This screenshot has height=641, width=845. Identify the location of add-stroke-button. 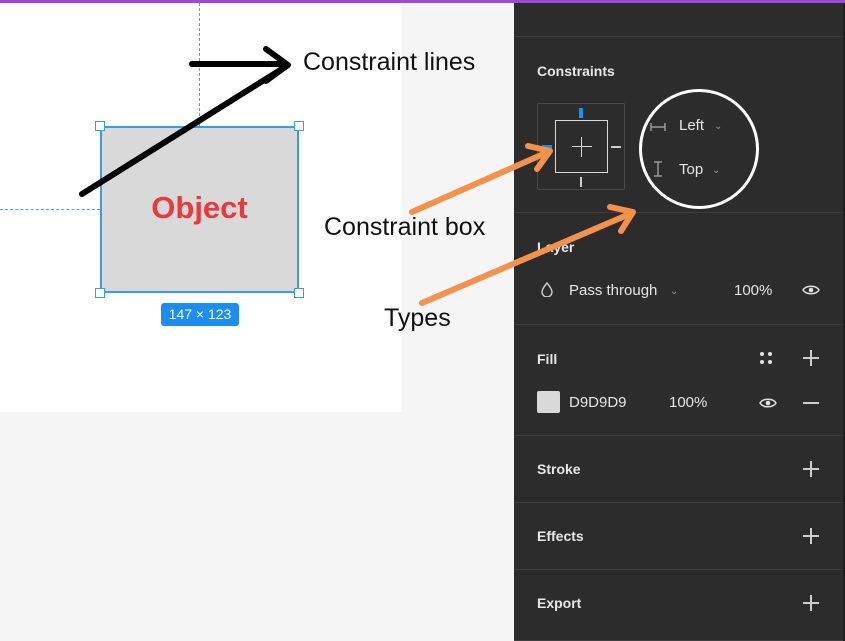
(811, 469).